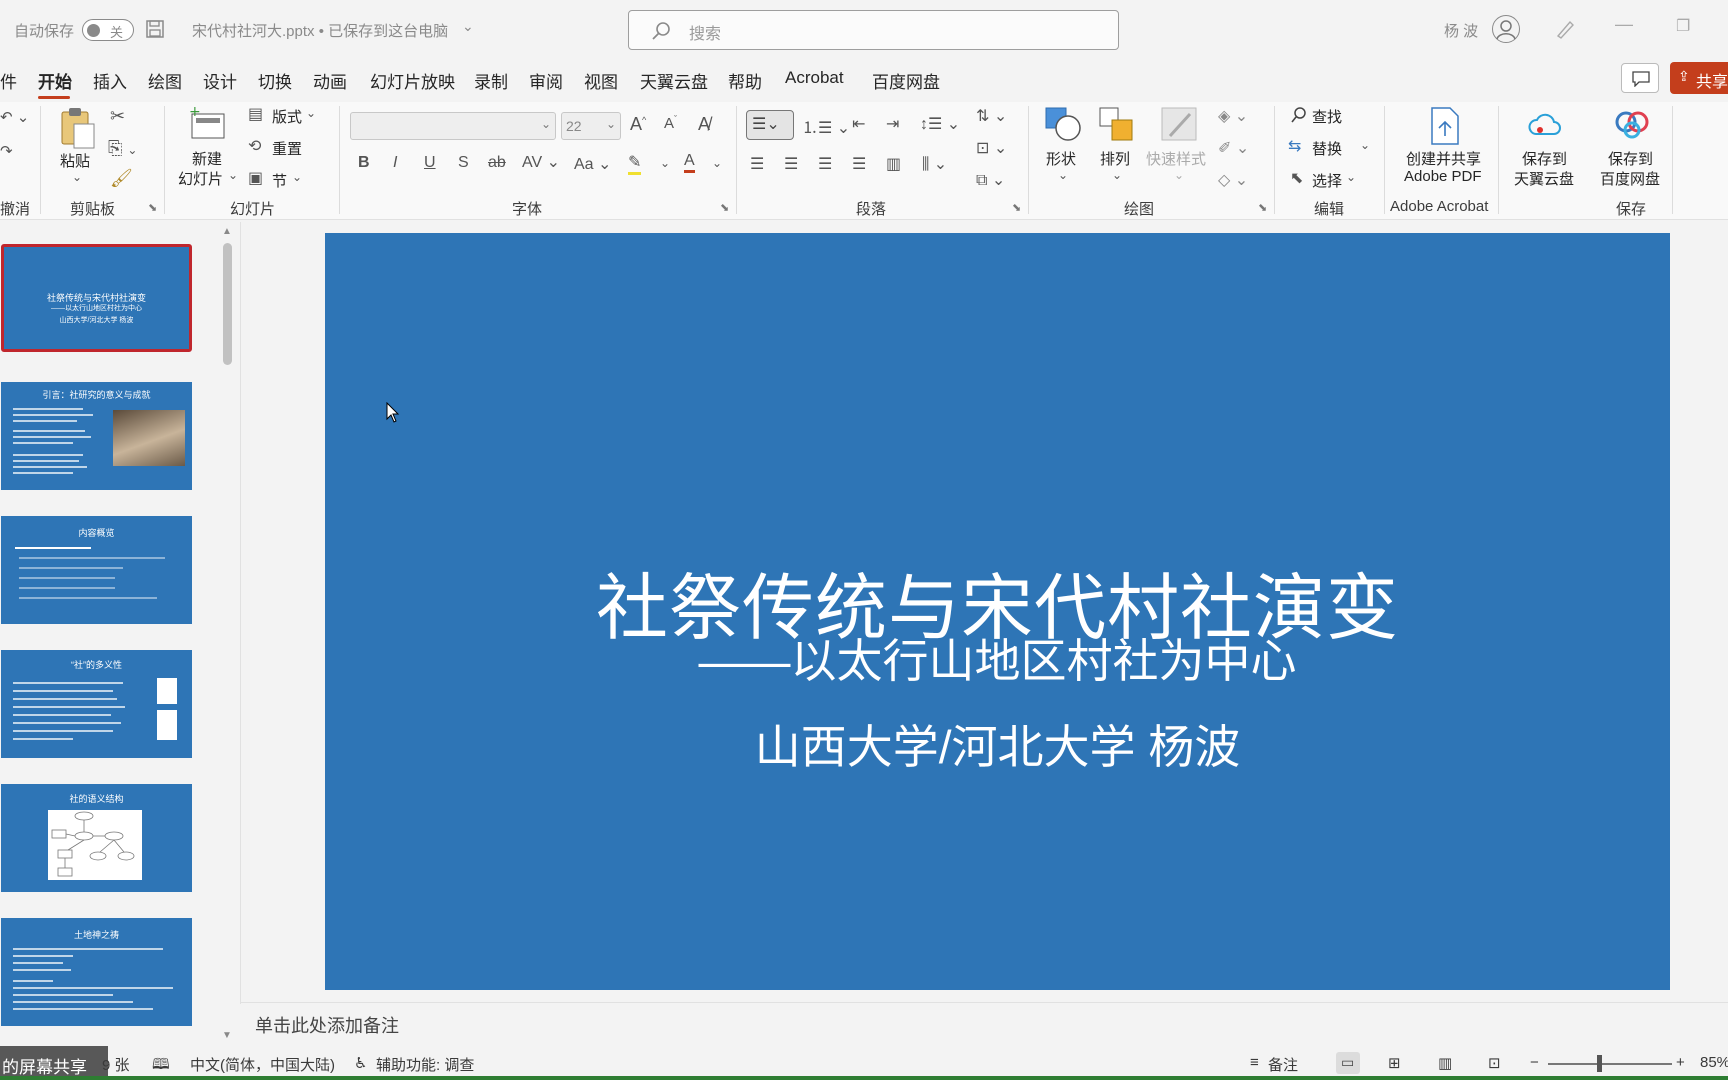  Describe the element at coordinates (601, 80) in the screenshot. I see `tab-view: 视图` at that location.